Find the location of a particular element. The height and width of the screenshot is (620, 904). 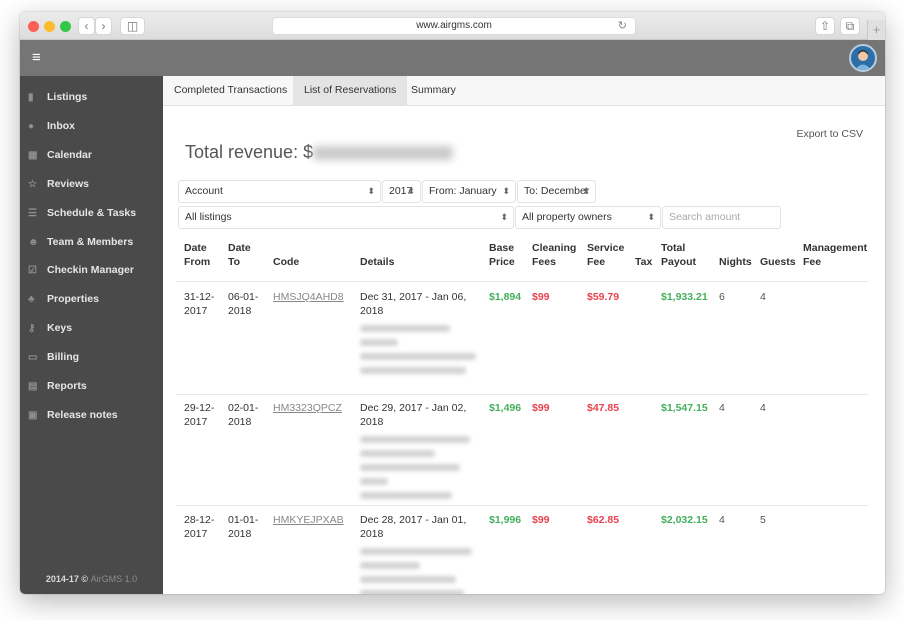

column-header-base-price: Base Price is located at coordinates (502, 255).